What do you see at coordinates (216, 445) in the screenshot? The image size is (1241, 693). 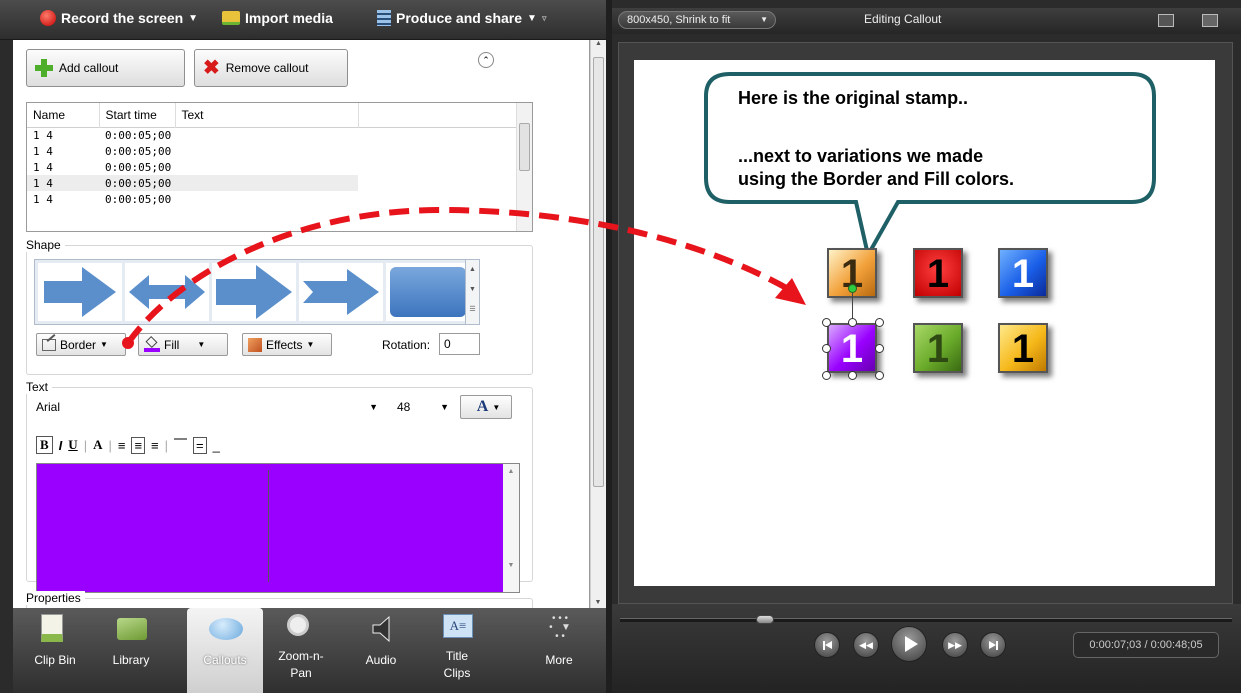 I see `valign-bottom-icon: _` at bounding box center [216, 445].